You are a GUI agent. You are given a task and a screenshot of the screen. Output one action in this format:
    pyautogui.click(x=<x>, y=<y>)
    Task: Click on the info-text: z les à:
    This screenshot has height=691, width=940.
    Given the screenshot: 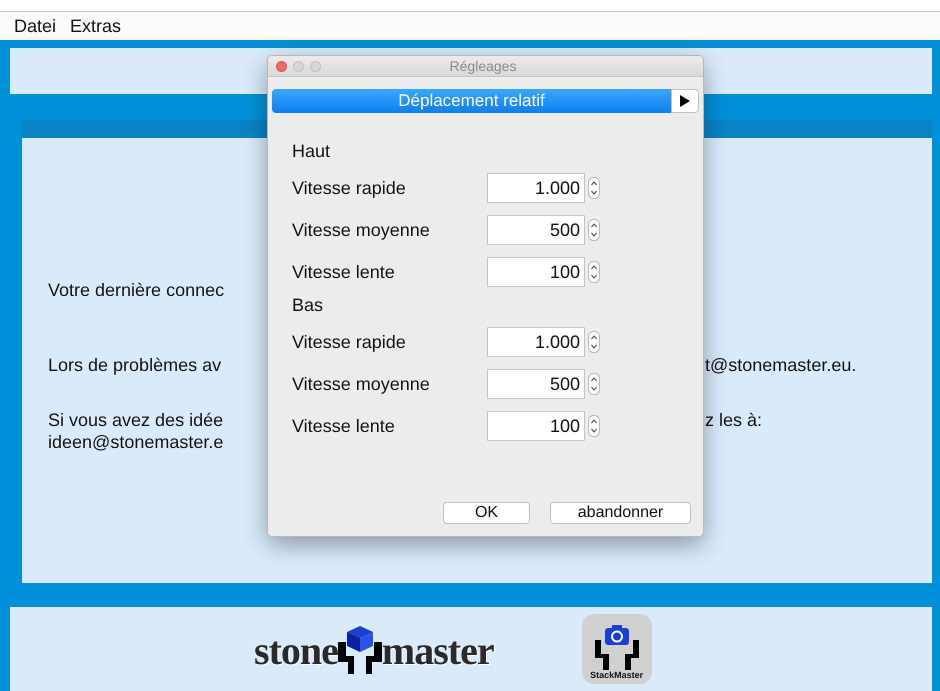 What is the action you would take?
    pyautogui.click(x=734, y=420)
    